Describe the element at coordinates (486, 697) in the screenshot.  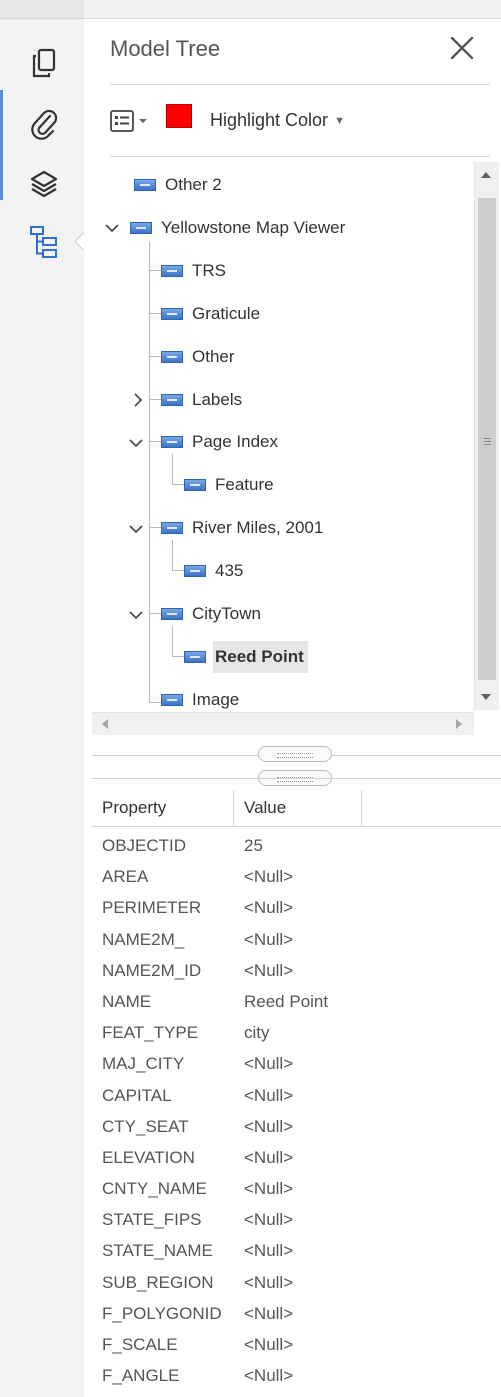
I see `scroll-down-arrow-icon` at that location.